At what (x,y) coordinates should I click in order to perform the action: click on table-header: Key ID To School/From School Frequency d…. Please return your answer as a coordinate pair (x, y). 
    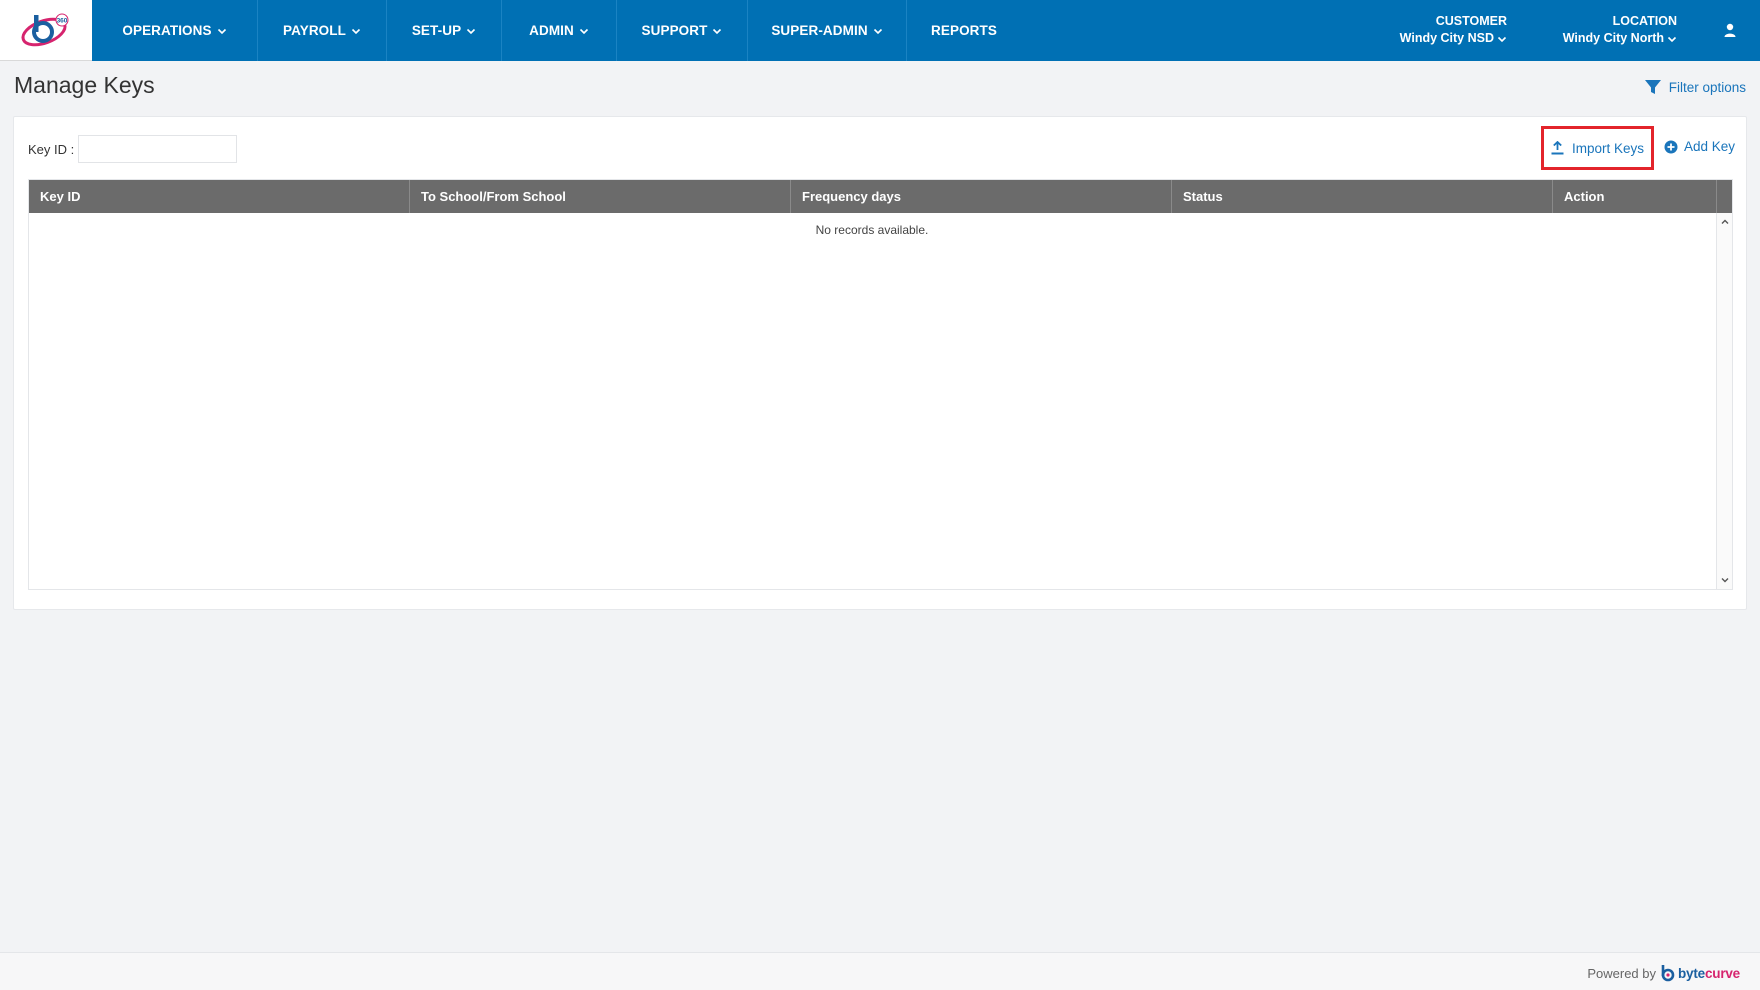
    Looking at the image, I should click on (880, 196).